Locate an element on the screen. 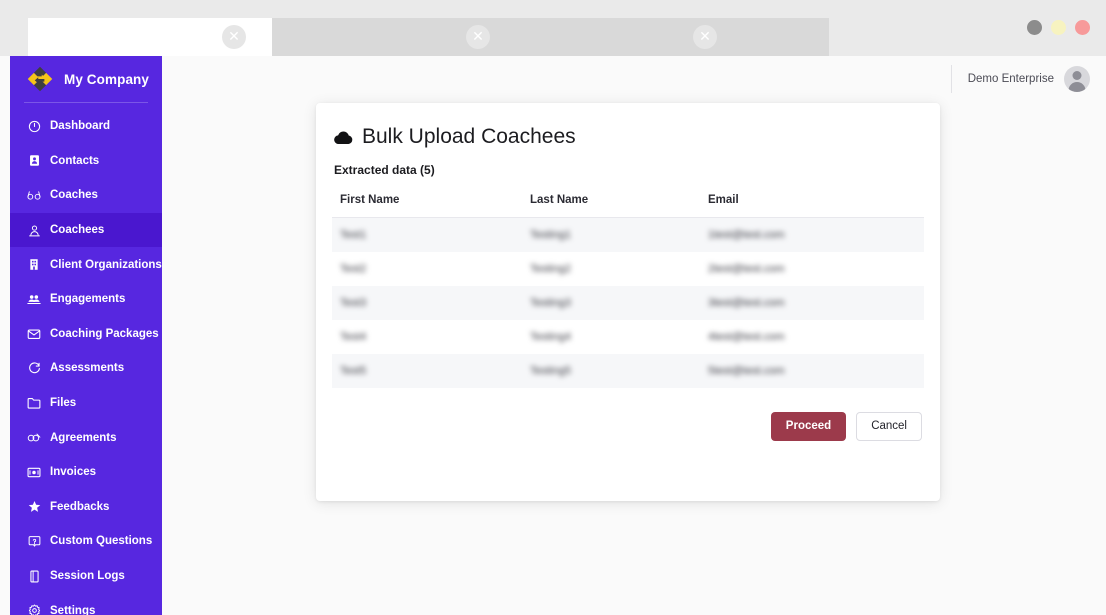 This screenshot has height=615, width=1106. sidebar-item-coaching-packages: Coaching Packages is located at coordinates (86, 334).